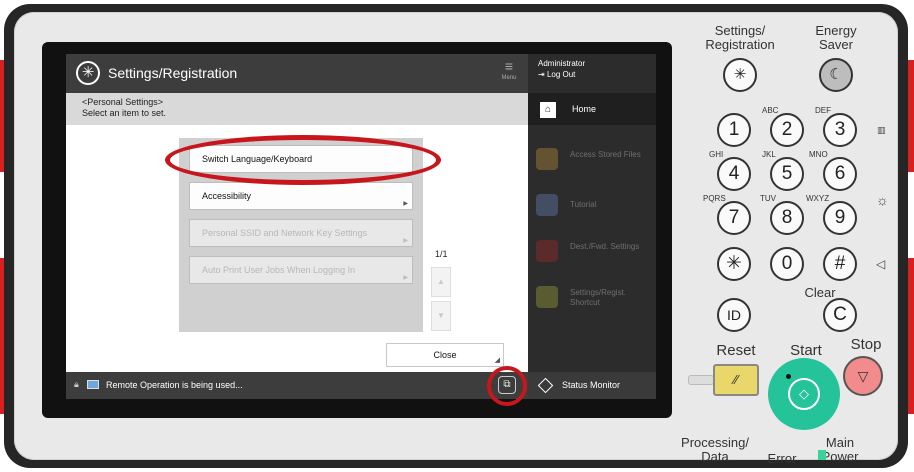  What do you see at coordinates (605, 154) in the screenshot?
I see `sidebar-item-label: Access Stored Files` at bounding box center [605, 154].